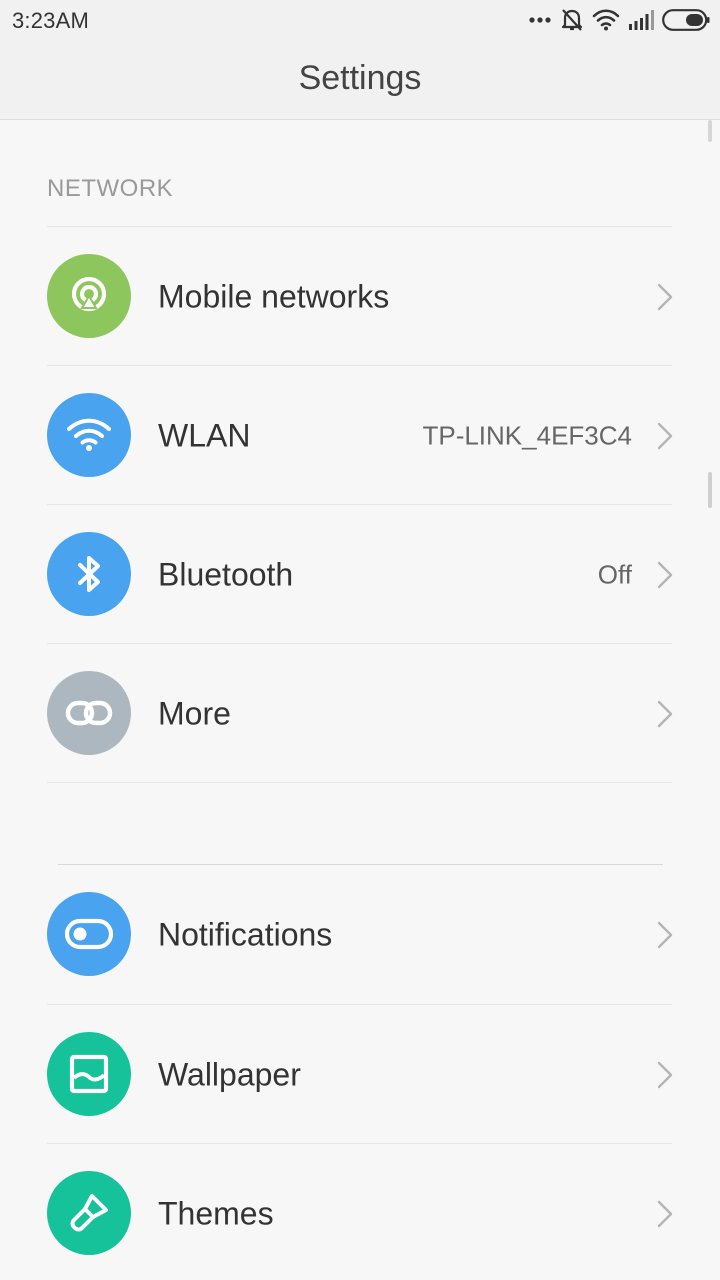 The image size is (720, 1280). Describe the element at coordinates (540, 20) in the screenshot. I see `more-dots-icon` at that location.